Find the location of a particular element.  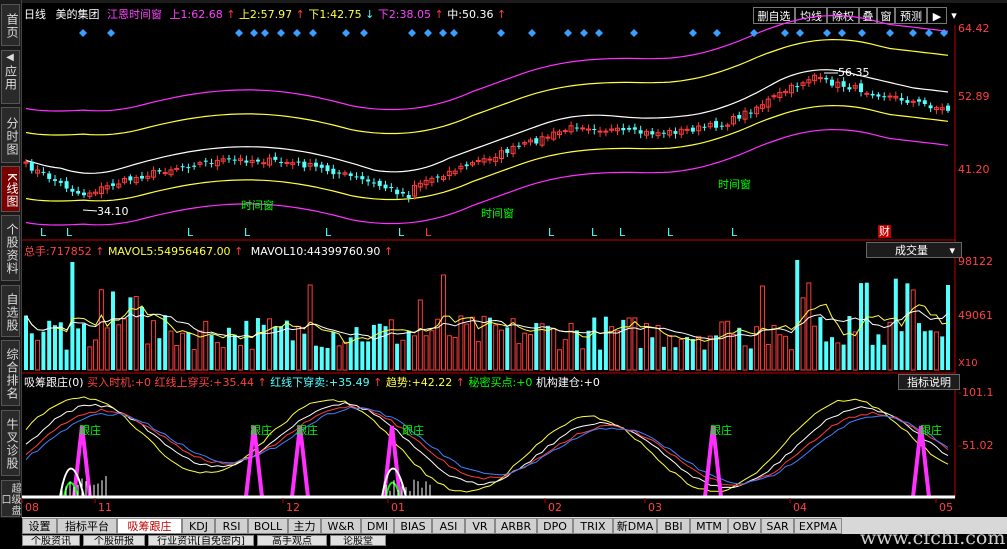

up-arrow-icon: ↑ is located at coordinates (378, 382).